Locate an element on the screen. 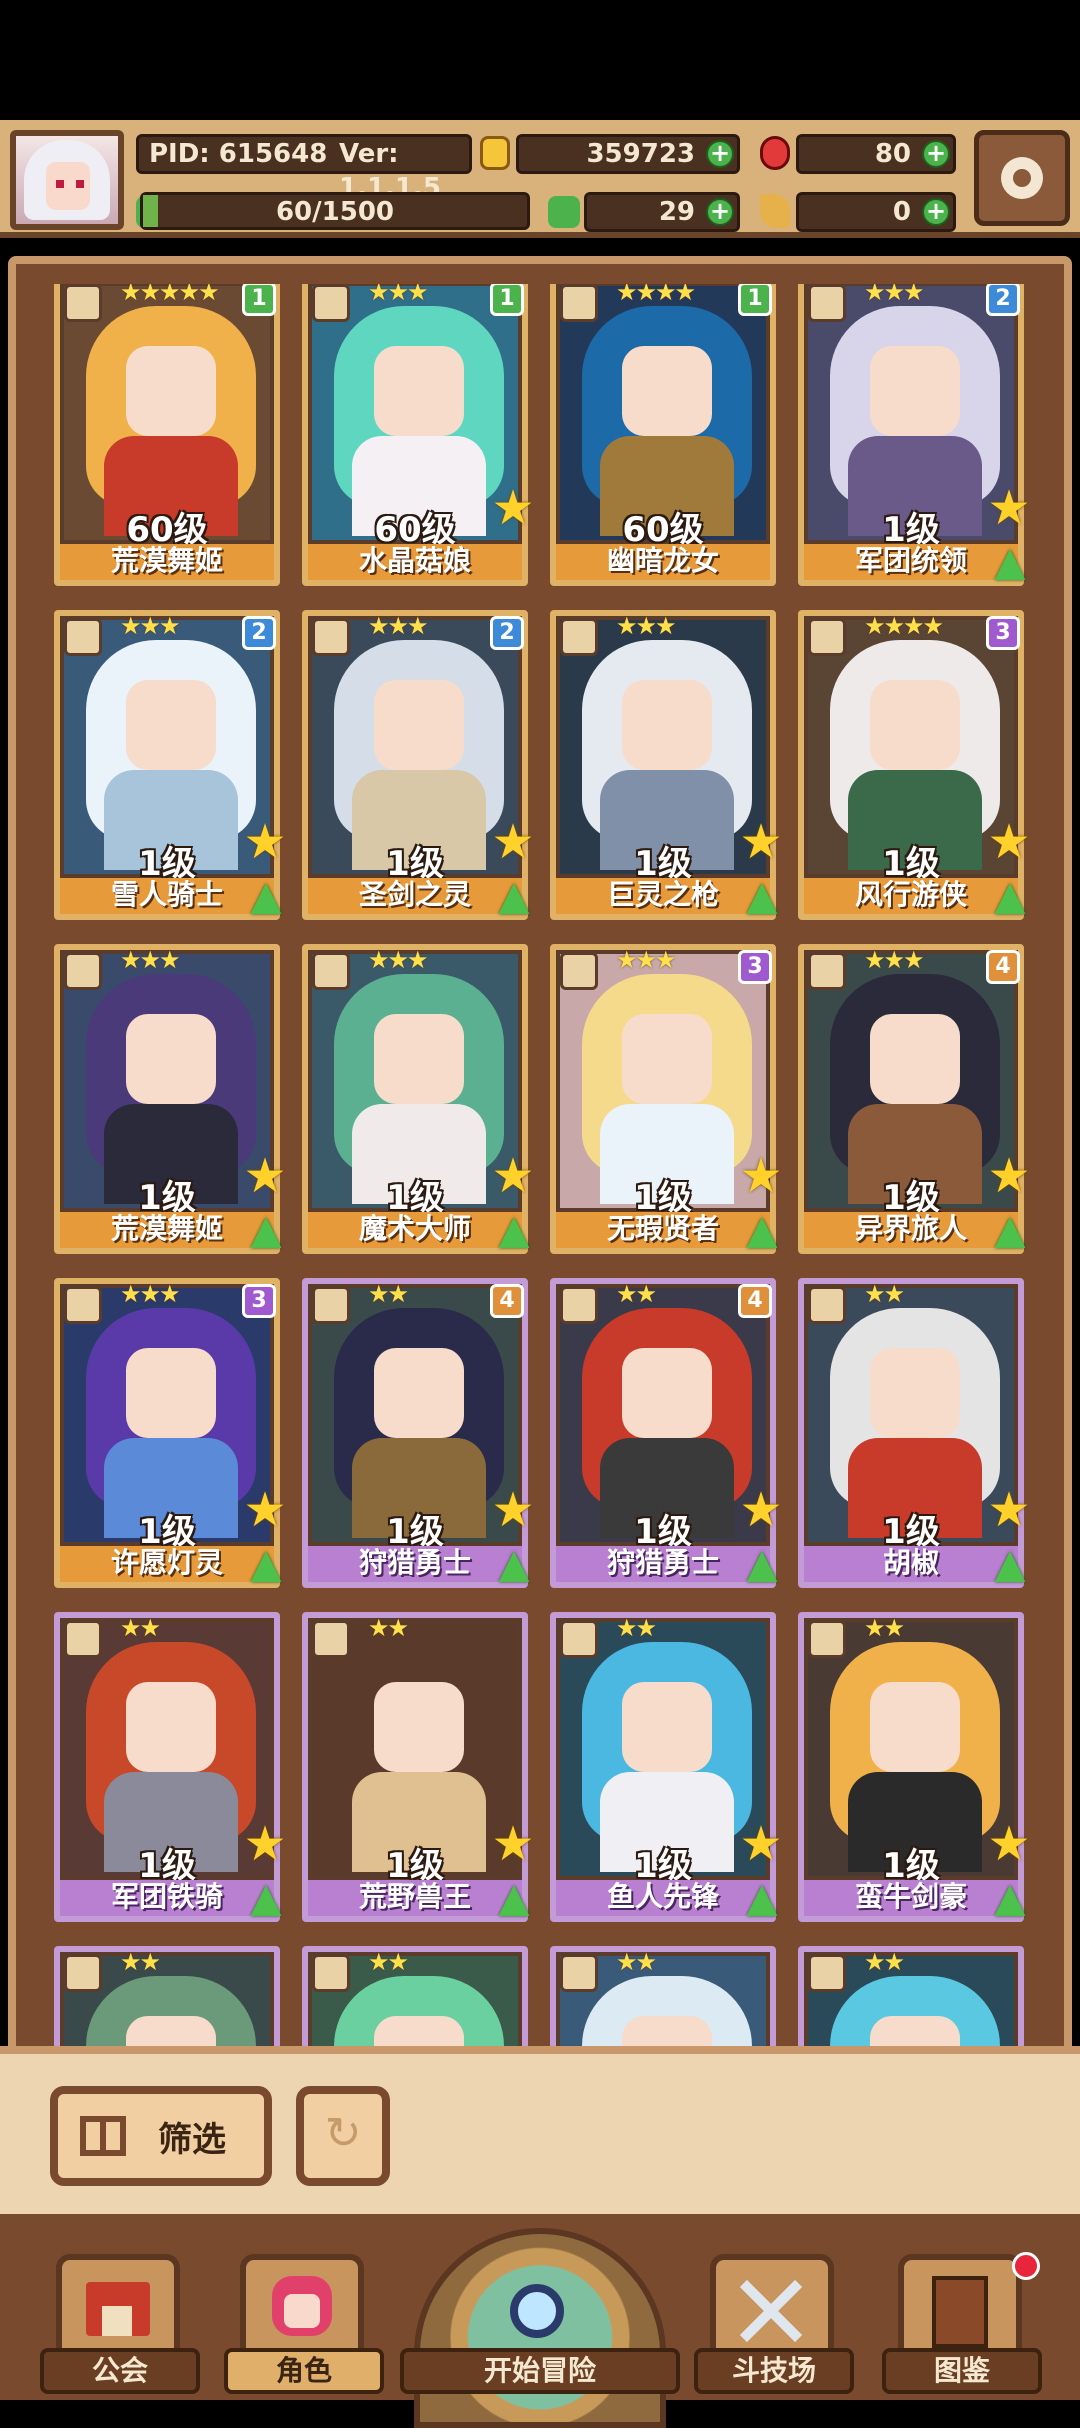  character-card: ★★★★ 3 1级 风行游侠 ★ ▲ is located at coordinates (914, 765).